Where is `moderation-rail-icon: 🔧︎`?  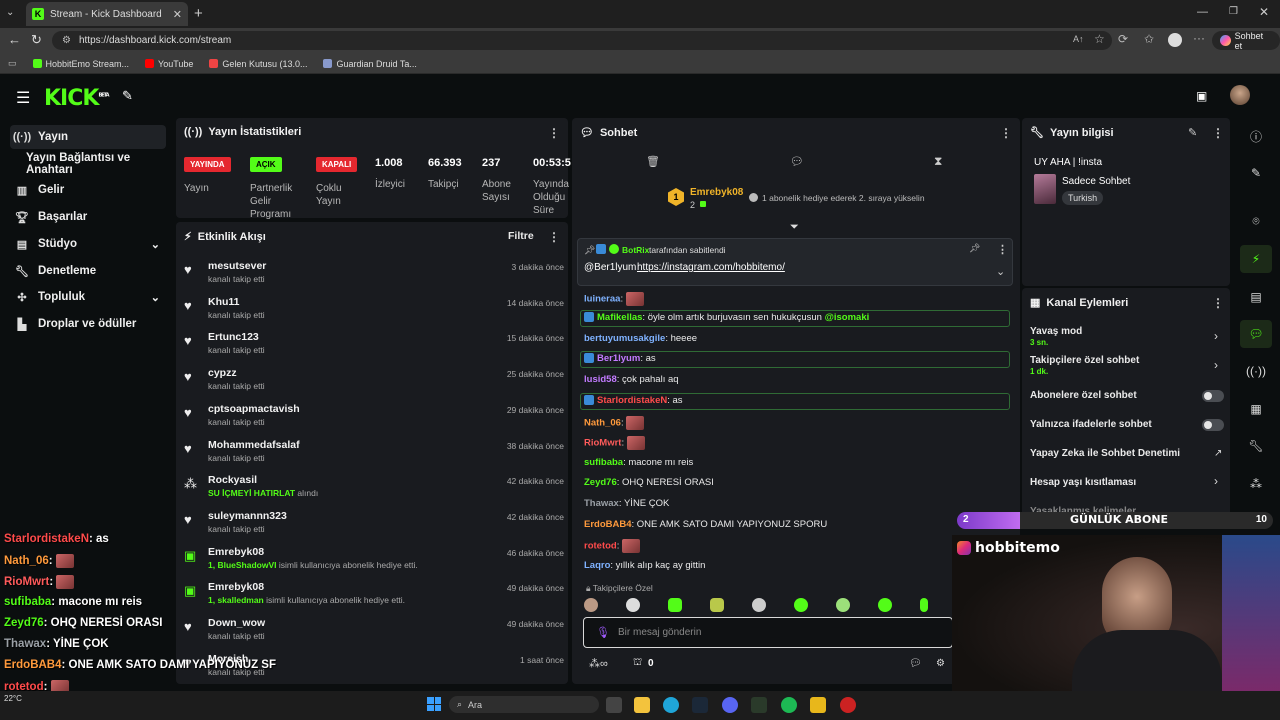 moderation-rail-icon: 🔧︎ is located at coordinates (1256, 446).